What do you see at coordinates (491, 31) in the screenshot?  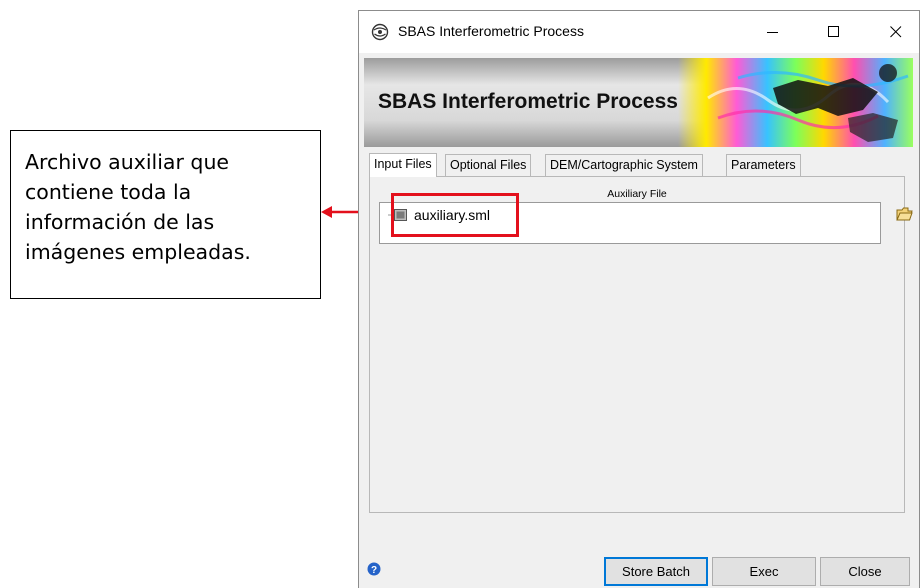 I see `window-title: SBAS Interferometric Process` at bounding box center [491, 31].